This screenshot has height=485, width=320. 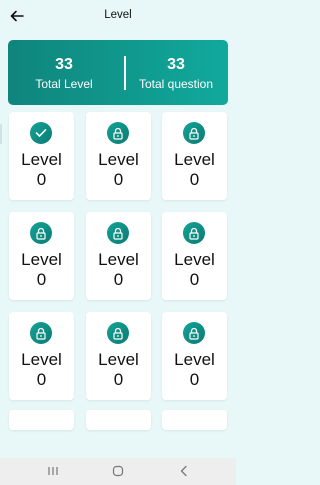 I want to click on check-icon, so click(x=41, y=133).